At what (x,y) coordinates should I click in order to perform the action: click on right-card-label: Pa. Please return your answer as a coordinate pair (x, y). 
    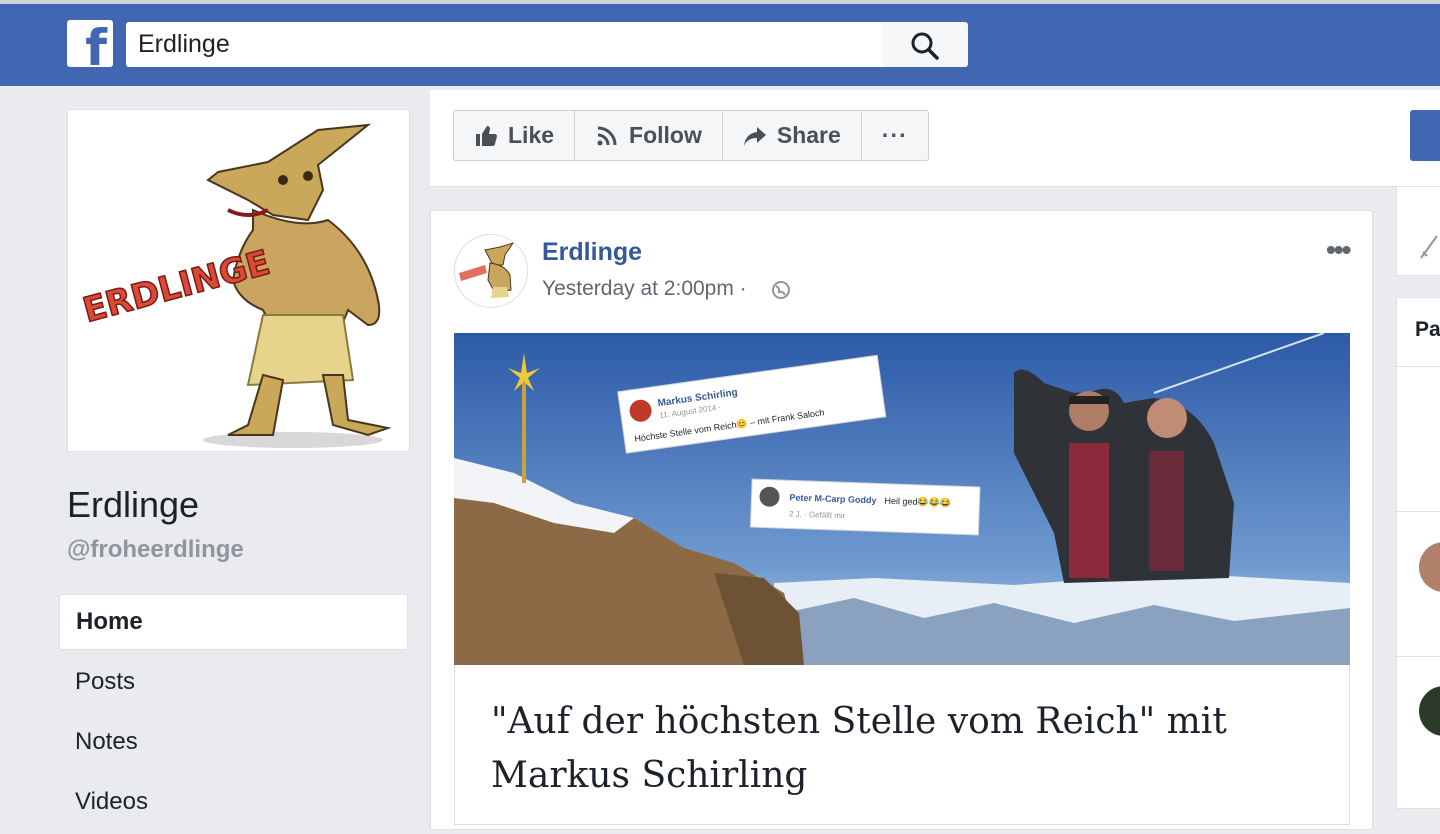
    Looking at the image, I should click on (1427, 329).